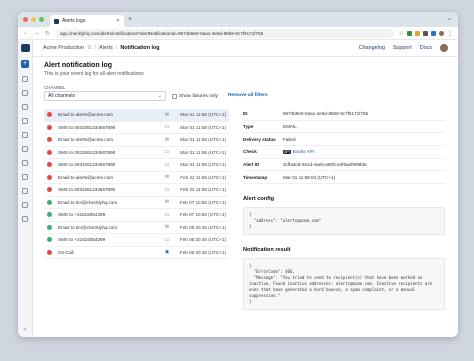 The width and height of the screenshot is (474, 361). I want to click on forward-icon: →, so click(37, 33).